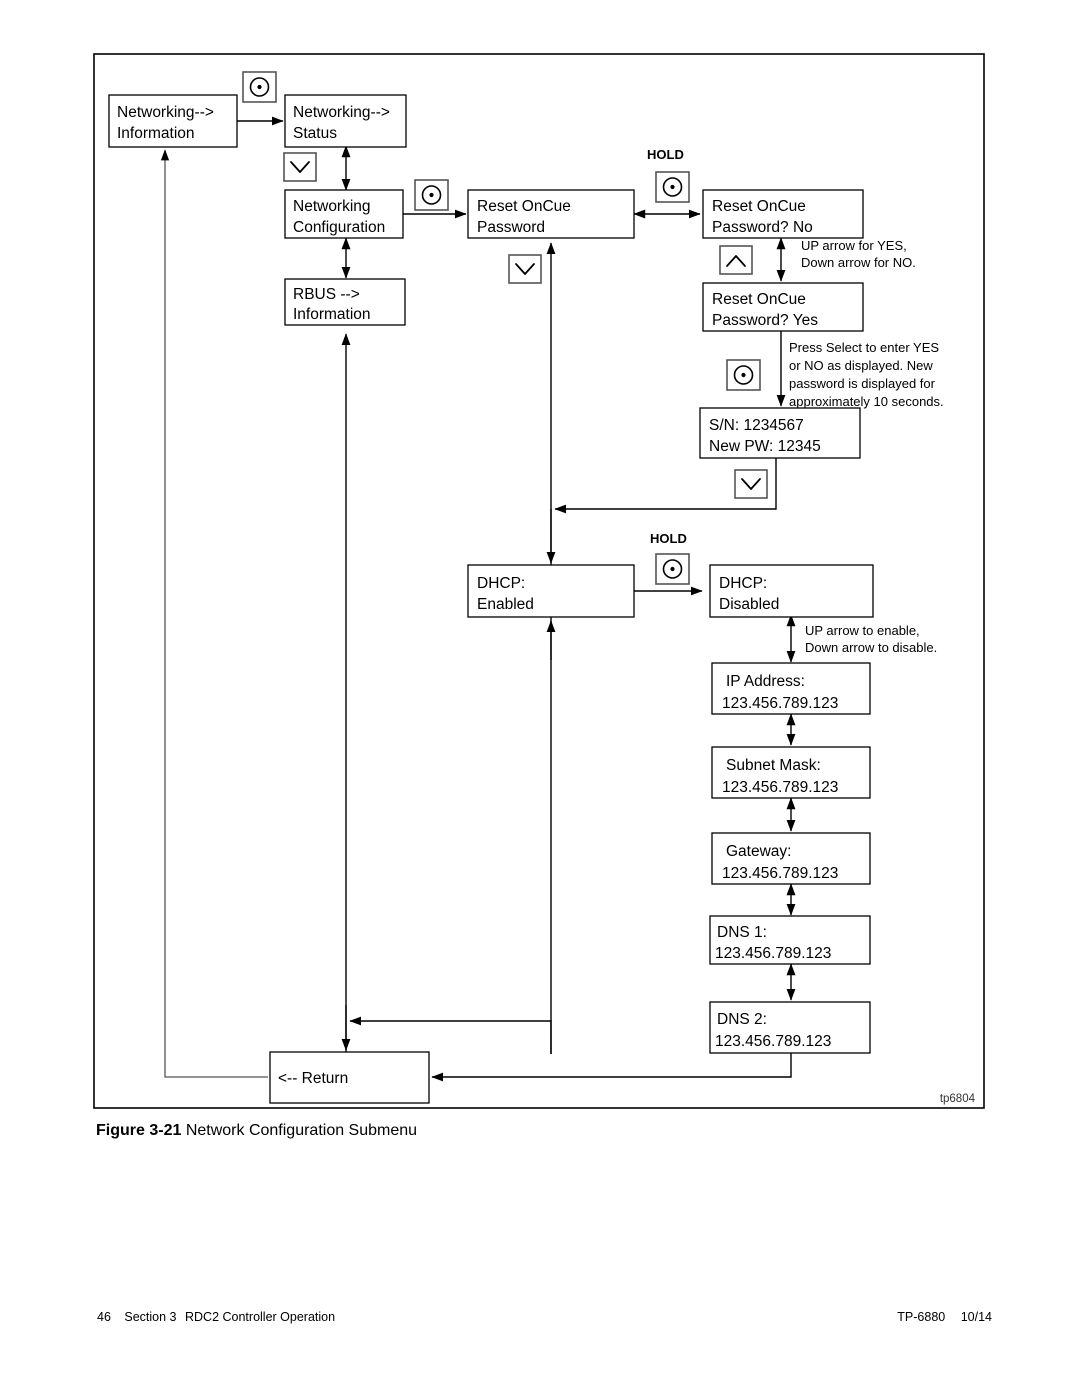 This screenshot has width=1080, height=1397. Describe the element at coordinates (524, 206) in the screenshot. I see `box-reset-oncue-password-line1: Reset OnCue` at that location.